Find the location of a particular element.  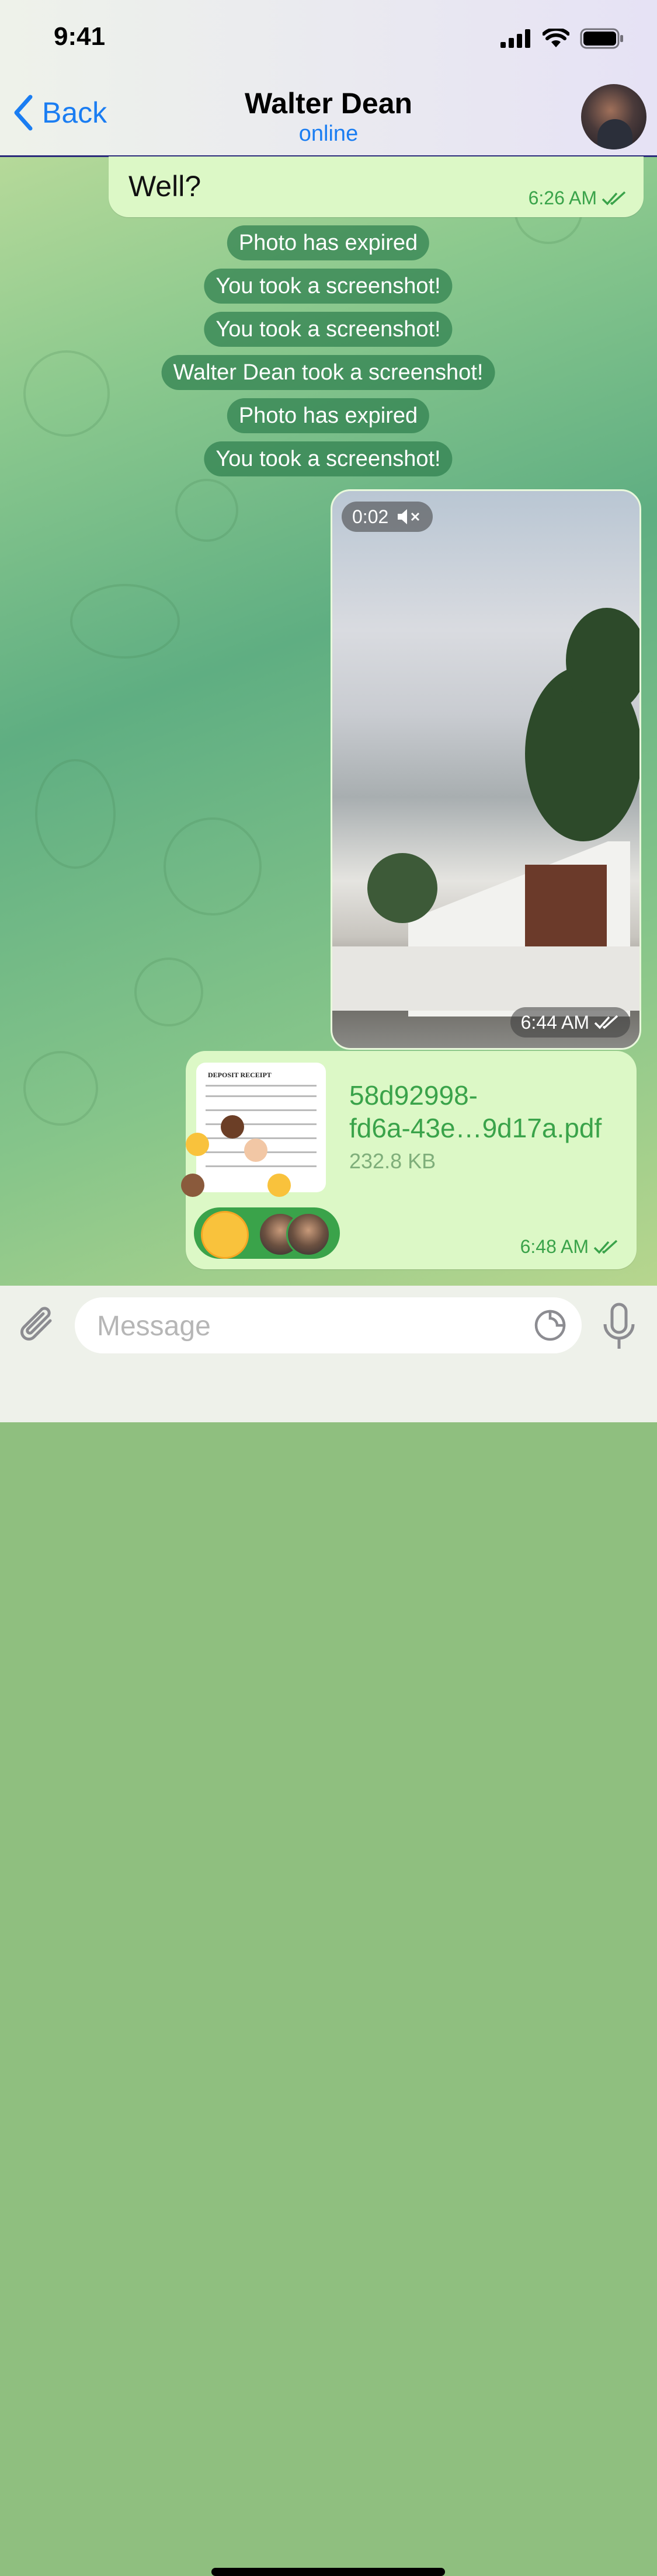

file-time: 6:48 AM is located at coordinates (554, 1246).